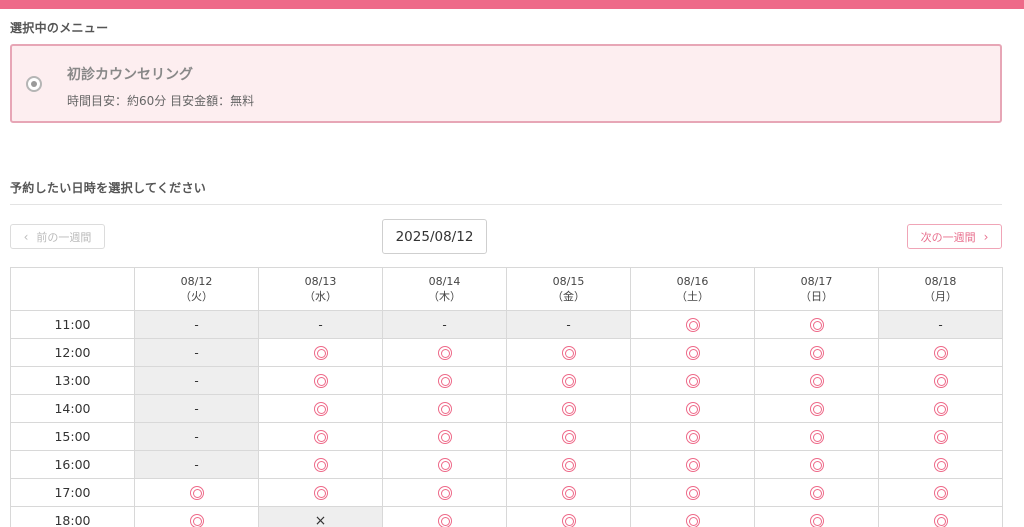  I want to click on schedule-row: 18:00 ×, so click(506, 516).